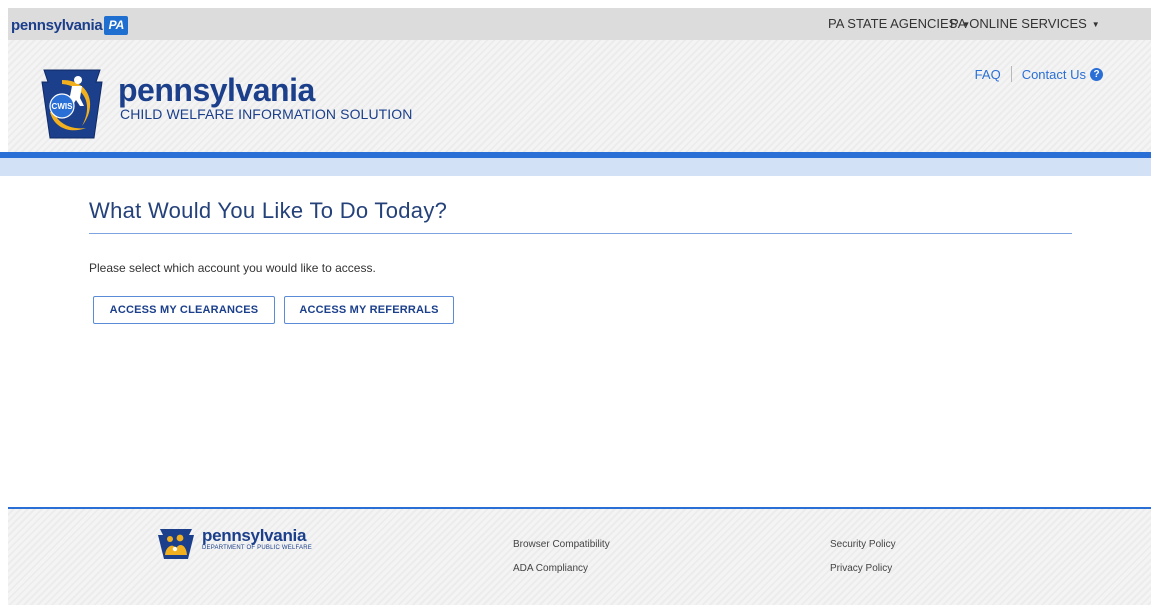 The height and width of the screenshot is (605, 1151). I want to click on nav-pa-state-agencies-label: PA STATE AGENCIES, so click(893, 23).